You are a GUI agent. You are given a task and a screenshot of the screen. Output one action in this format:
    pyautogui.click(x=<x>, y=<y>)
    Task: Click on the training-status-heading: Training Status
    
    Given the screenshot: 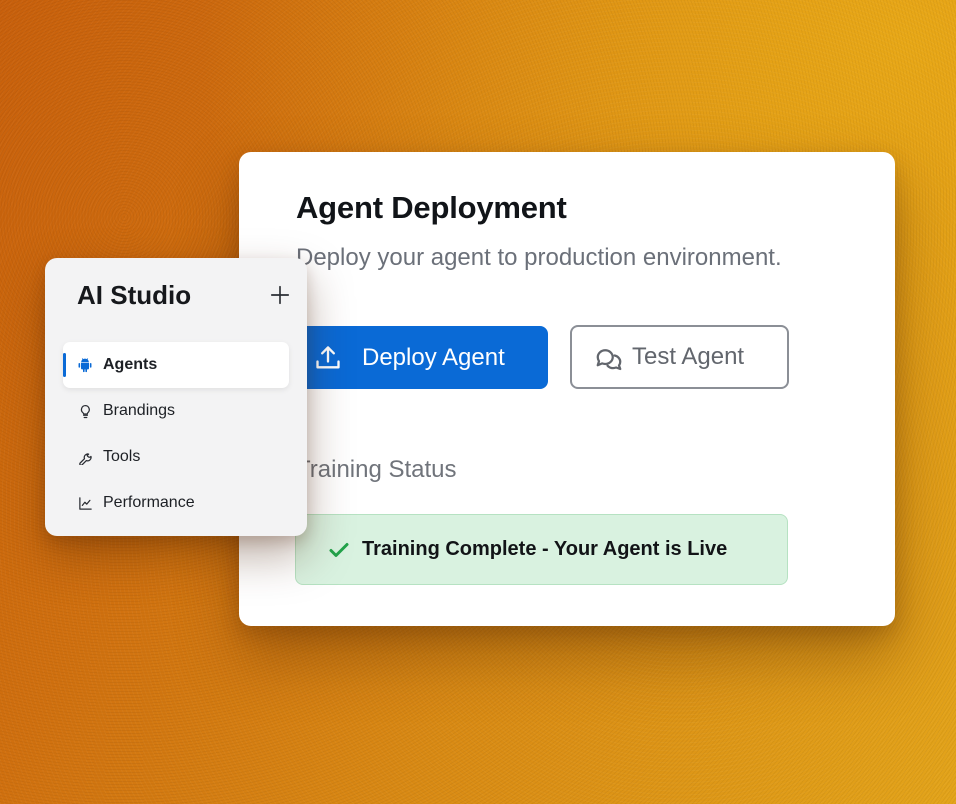 What is the action you would take?
    pyautogui.click(x=376, y=469)
    